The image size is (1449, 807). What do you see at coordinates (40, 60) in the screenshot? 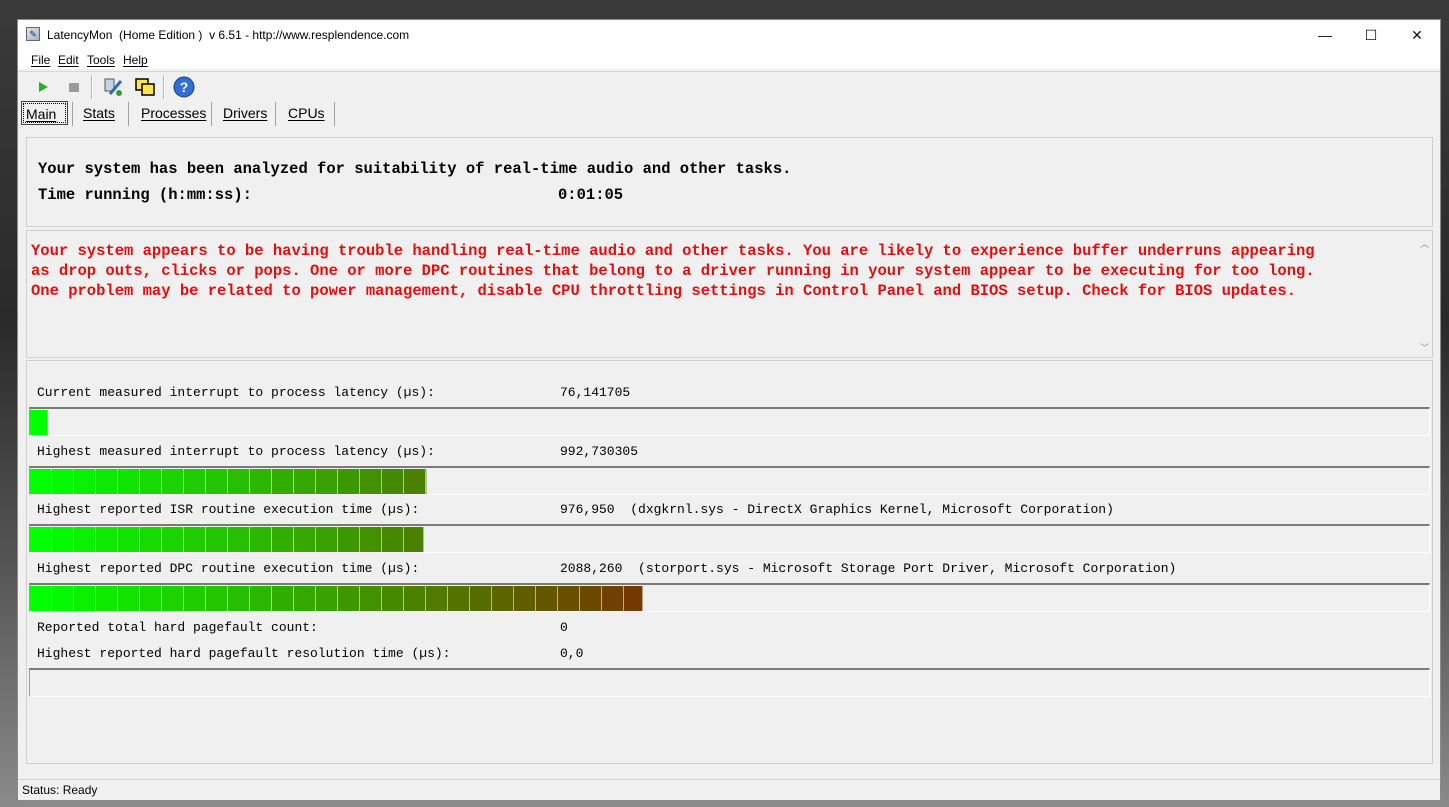
I see `menu-file: File` at bounding box center [40, 60].